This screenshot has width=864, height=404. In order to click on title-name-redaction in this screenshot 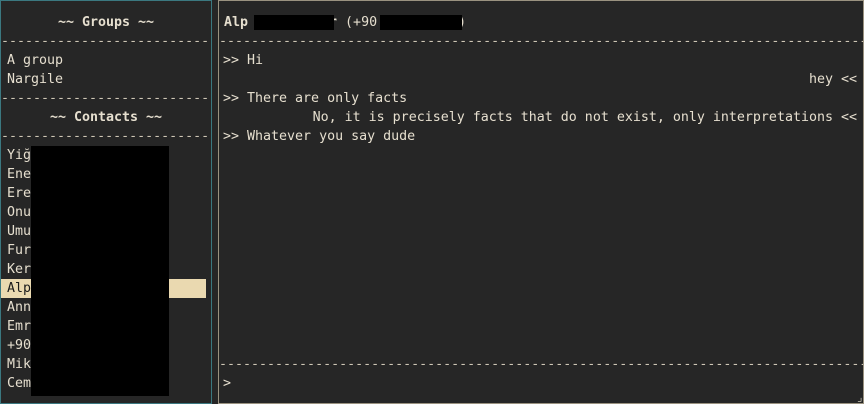, I will do `click(294, 22)`.